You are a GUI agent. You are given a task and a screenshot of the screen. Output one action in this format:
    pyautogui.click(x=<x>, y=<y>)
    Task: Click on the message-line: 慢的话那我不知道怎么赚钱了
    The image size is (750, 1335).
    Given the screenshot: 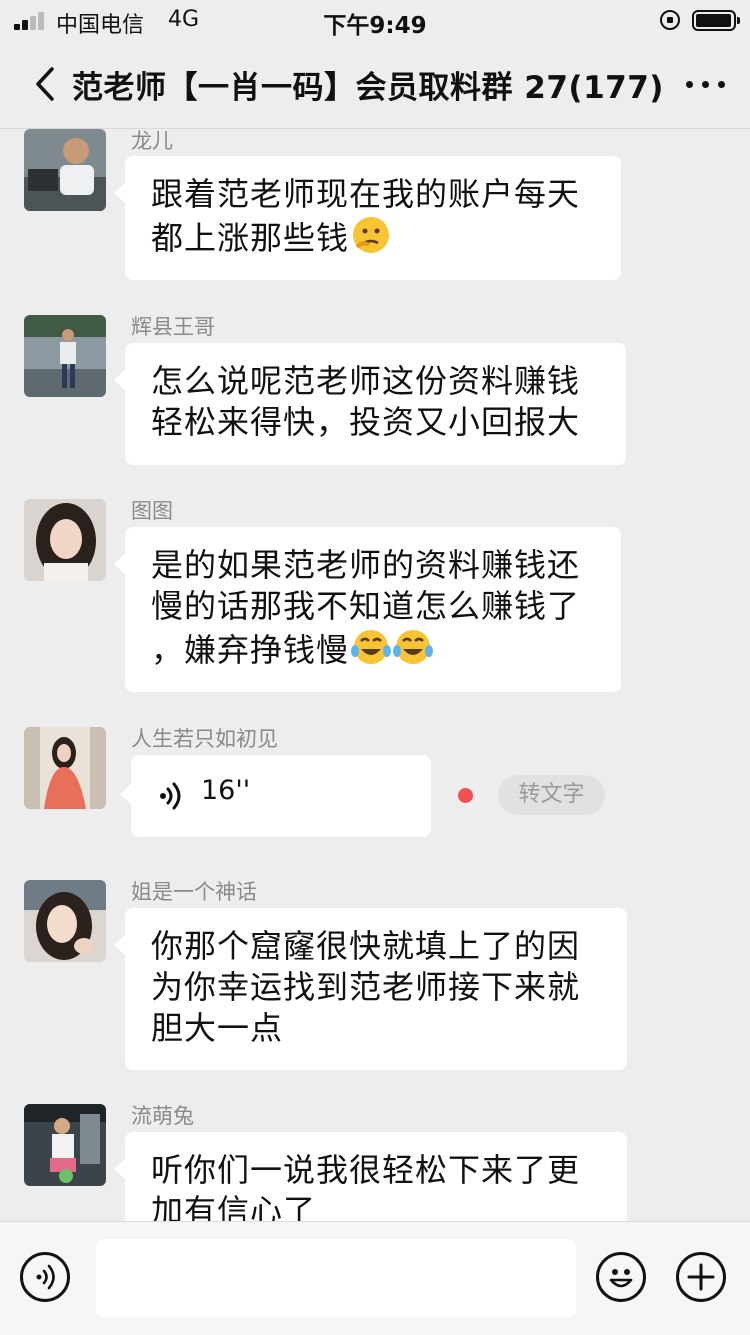 What is the action you would take?
    pyautogui.click(x=366, y=606)
    